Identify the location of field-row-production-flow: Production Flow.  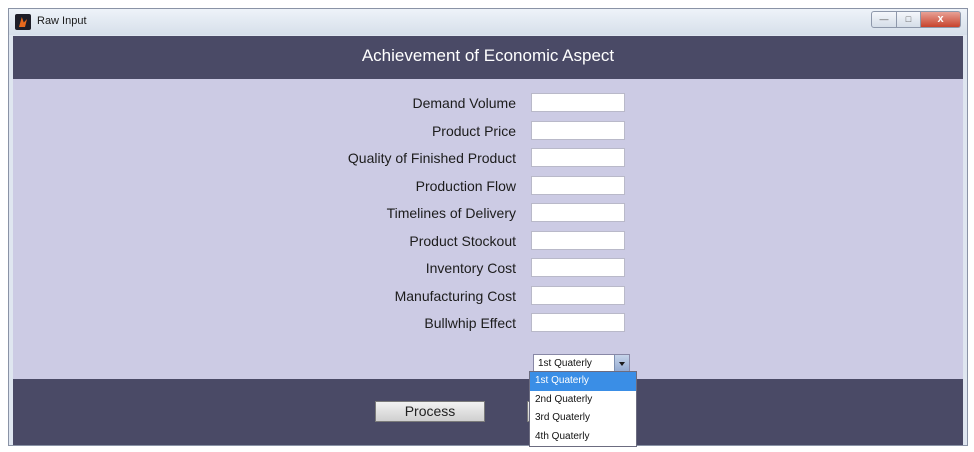
(488, 186).